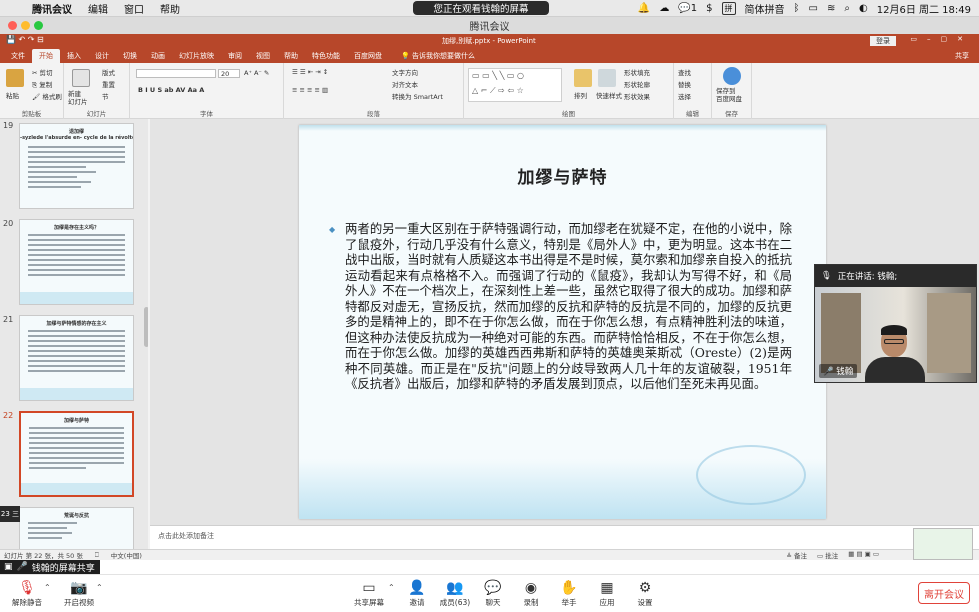 The image size is (979, 612). What do you see at coordinates (42, 84) in the screenshot?
I see `copy-button: ⎘ 复制` at bounding box center [42, 84].